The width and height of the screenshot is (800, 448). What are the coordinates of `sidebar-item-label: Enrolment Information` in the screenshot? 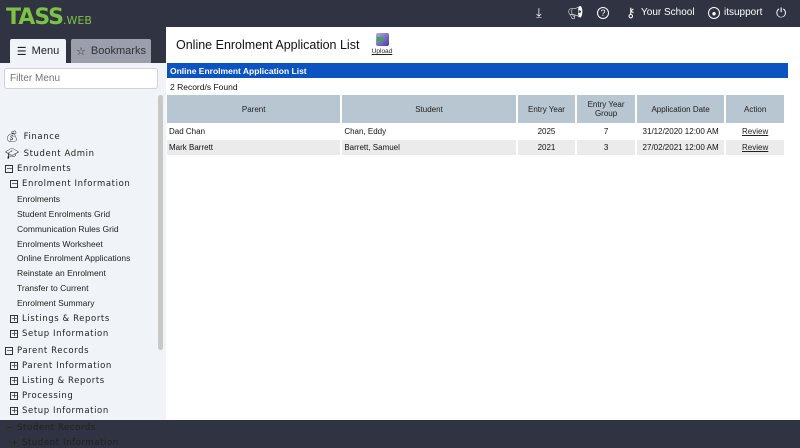 It's located at (76, 184).